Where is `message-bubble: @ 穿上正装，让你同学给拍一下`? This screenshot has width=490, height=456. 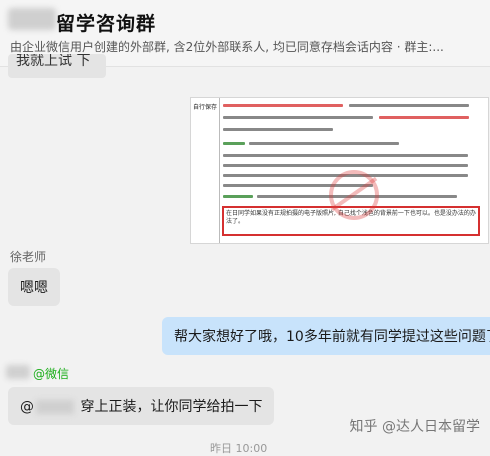 message-bubble: @ 穿上正装，让你同学给拍一下 is located at coordinates (141, 406).